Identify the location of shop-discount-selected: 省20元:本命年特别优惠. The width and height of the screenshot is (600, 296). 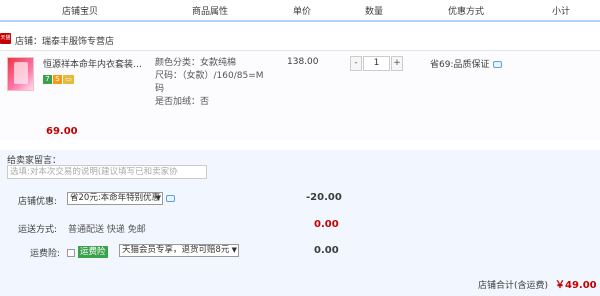
(115, 198).